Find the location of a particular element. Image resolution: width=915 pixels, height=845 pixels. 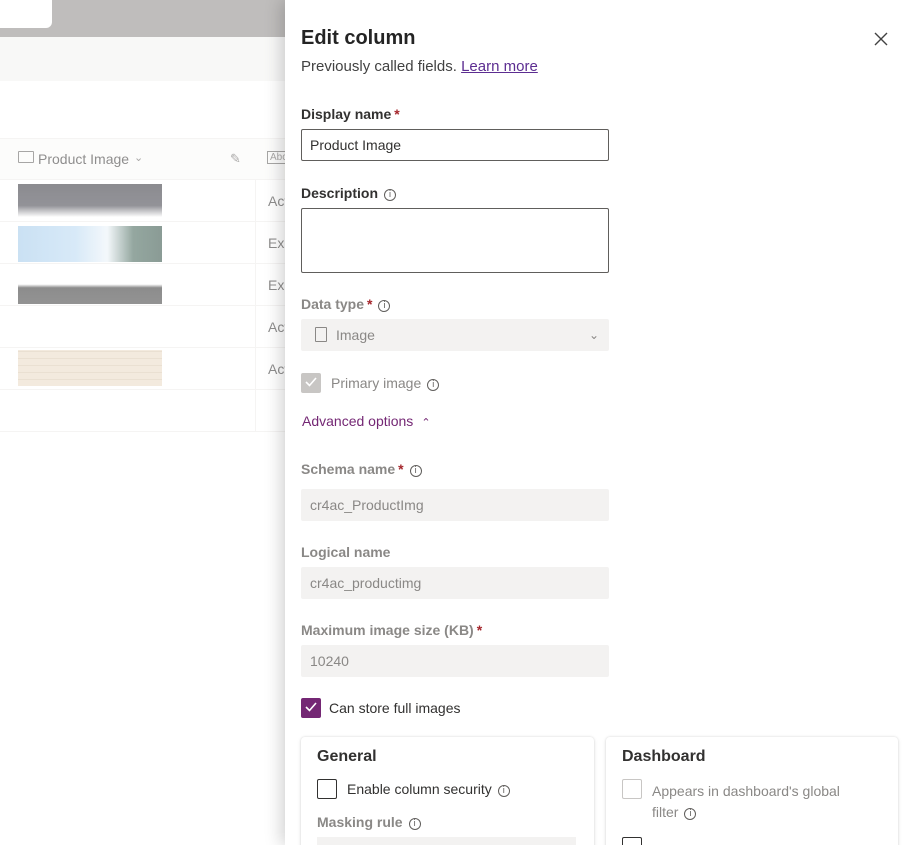

data-type-label: Data type * i is located at coordinates (346, 304).